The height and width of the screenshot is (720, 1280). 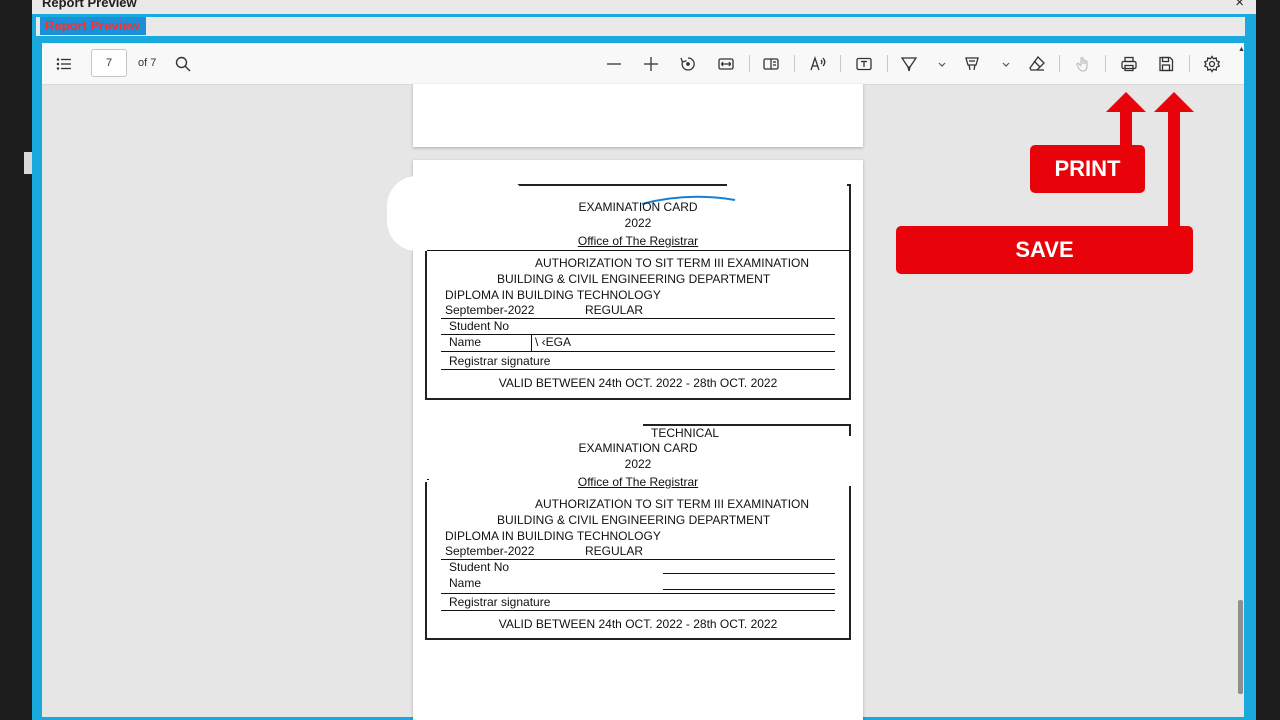 What do you see at coordinates (688, 64) in the screenshot?
I see `rotate-icon` at bounding box center [688, 64].